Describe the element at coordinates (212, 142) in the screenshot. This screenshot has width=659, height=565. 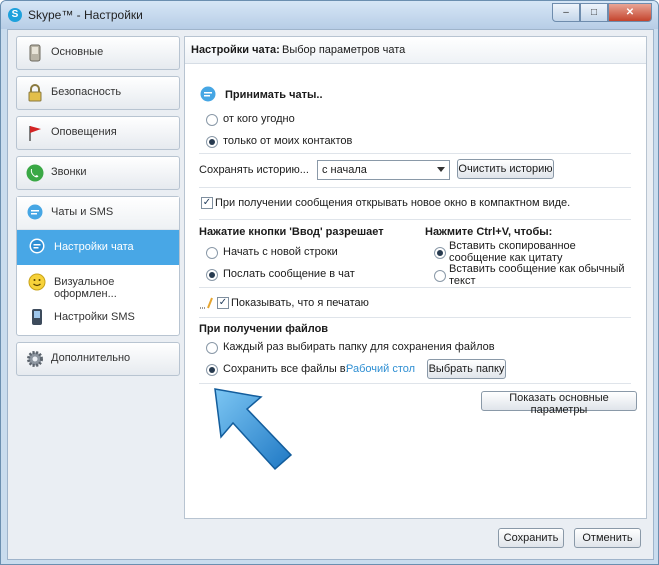
I see `accept-contacts-radio` at that location.